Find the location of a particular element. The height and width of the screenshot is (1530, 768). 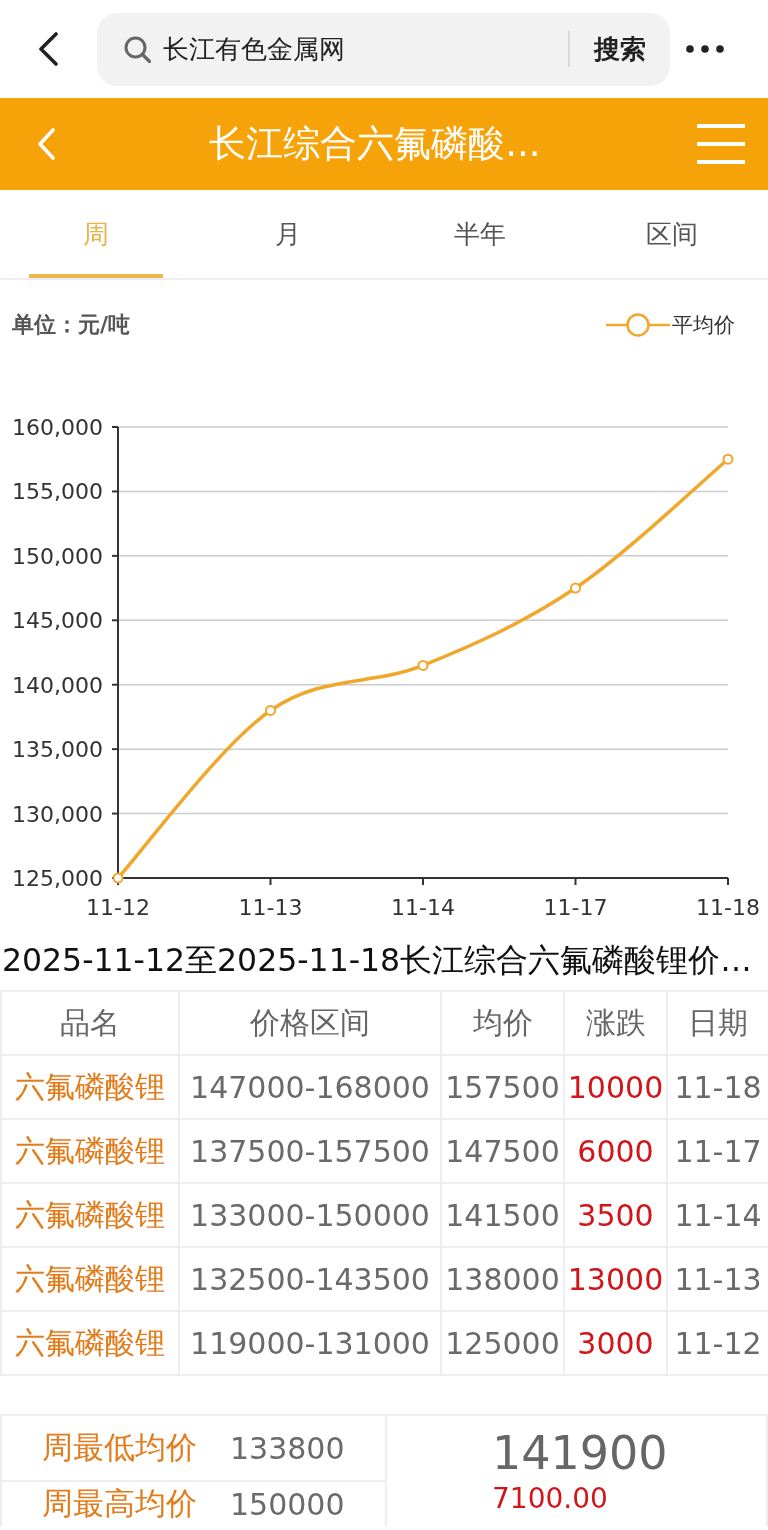

column-header: 价格区间 is located at coordinates (310, 1023).